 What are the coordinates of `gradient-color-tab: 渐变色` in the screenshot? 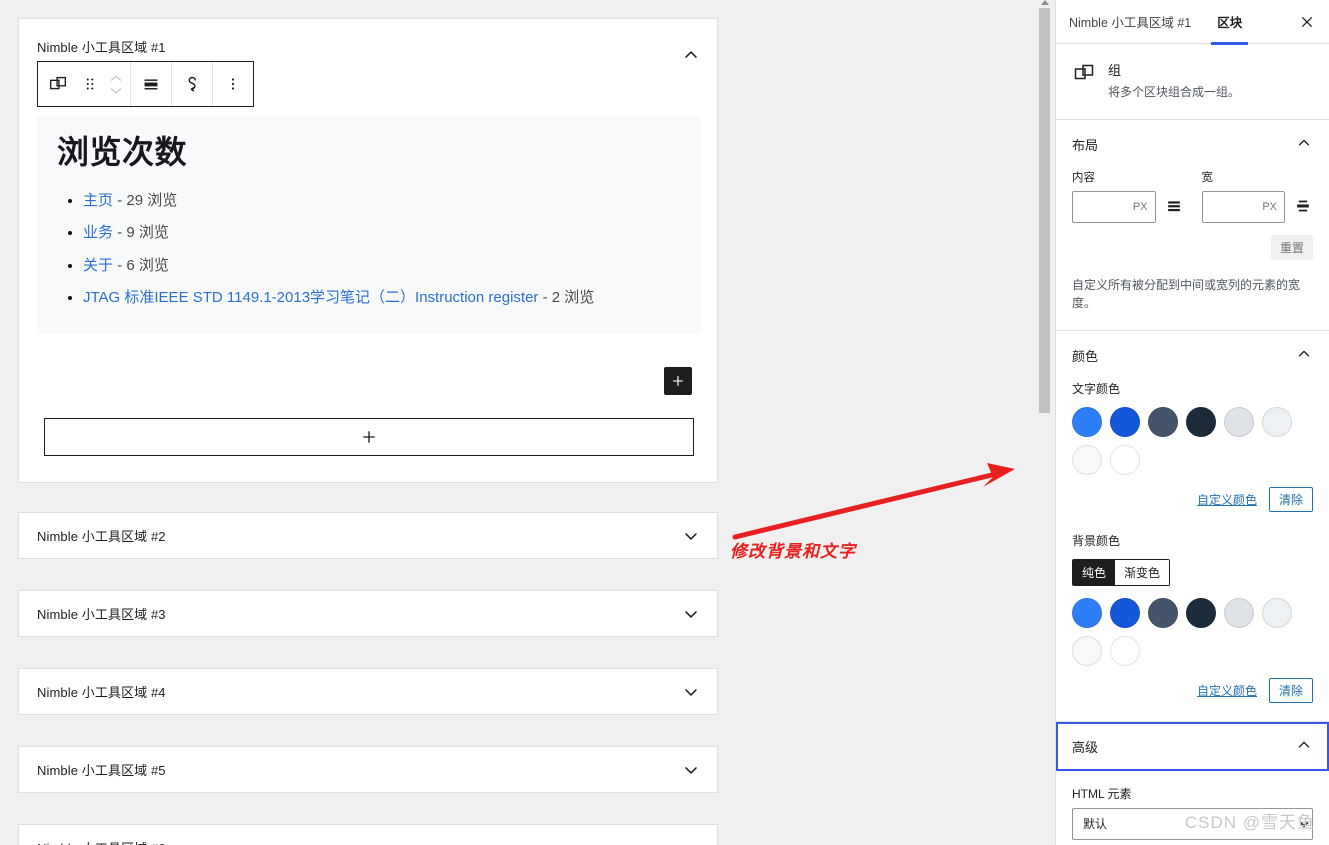 It's located at (1142, 572).